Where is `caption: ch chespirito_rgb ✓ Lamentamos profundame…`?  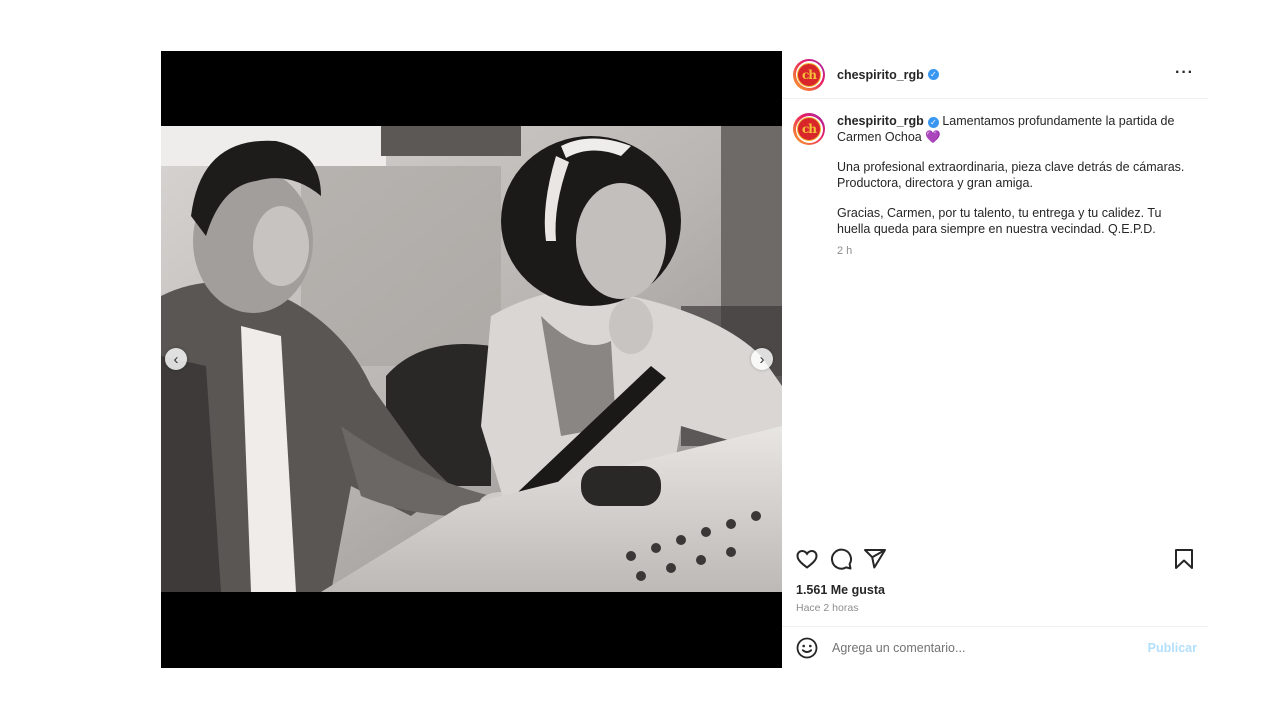
caption: ch chespirito_rgb ✓ Lamentamos profundame… is located at coordinates (995, 179).